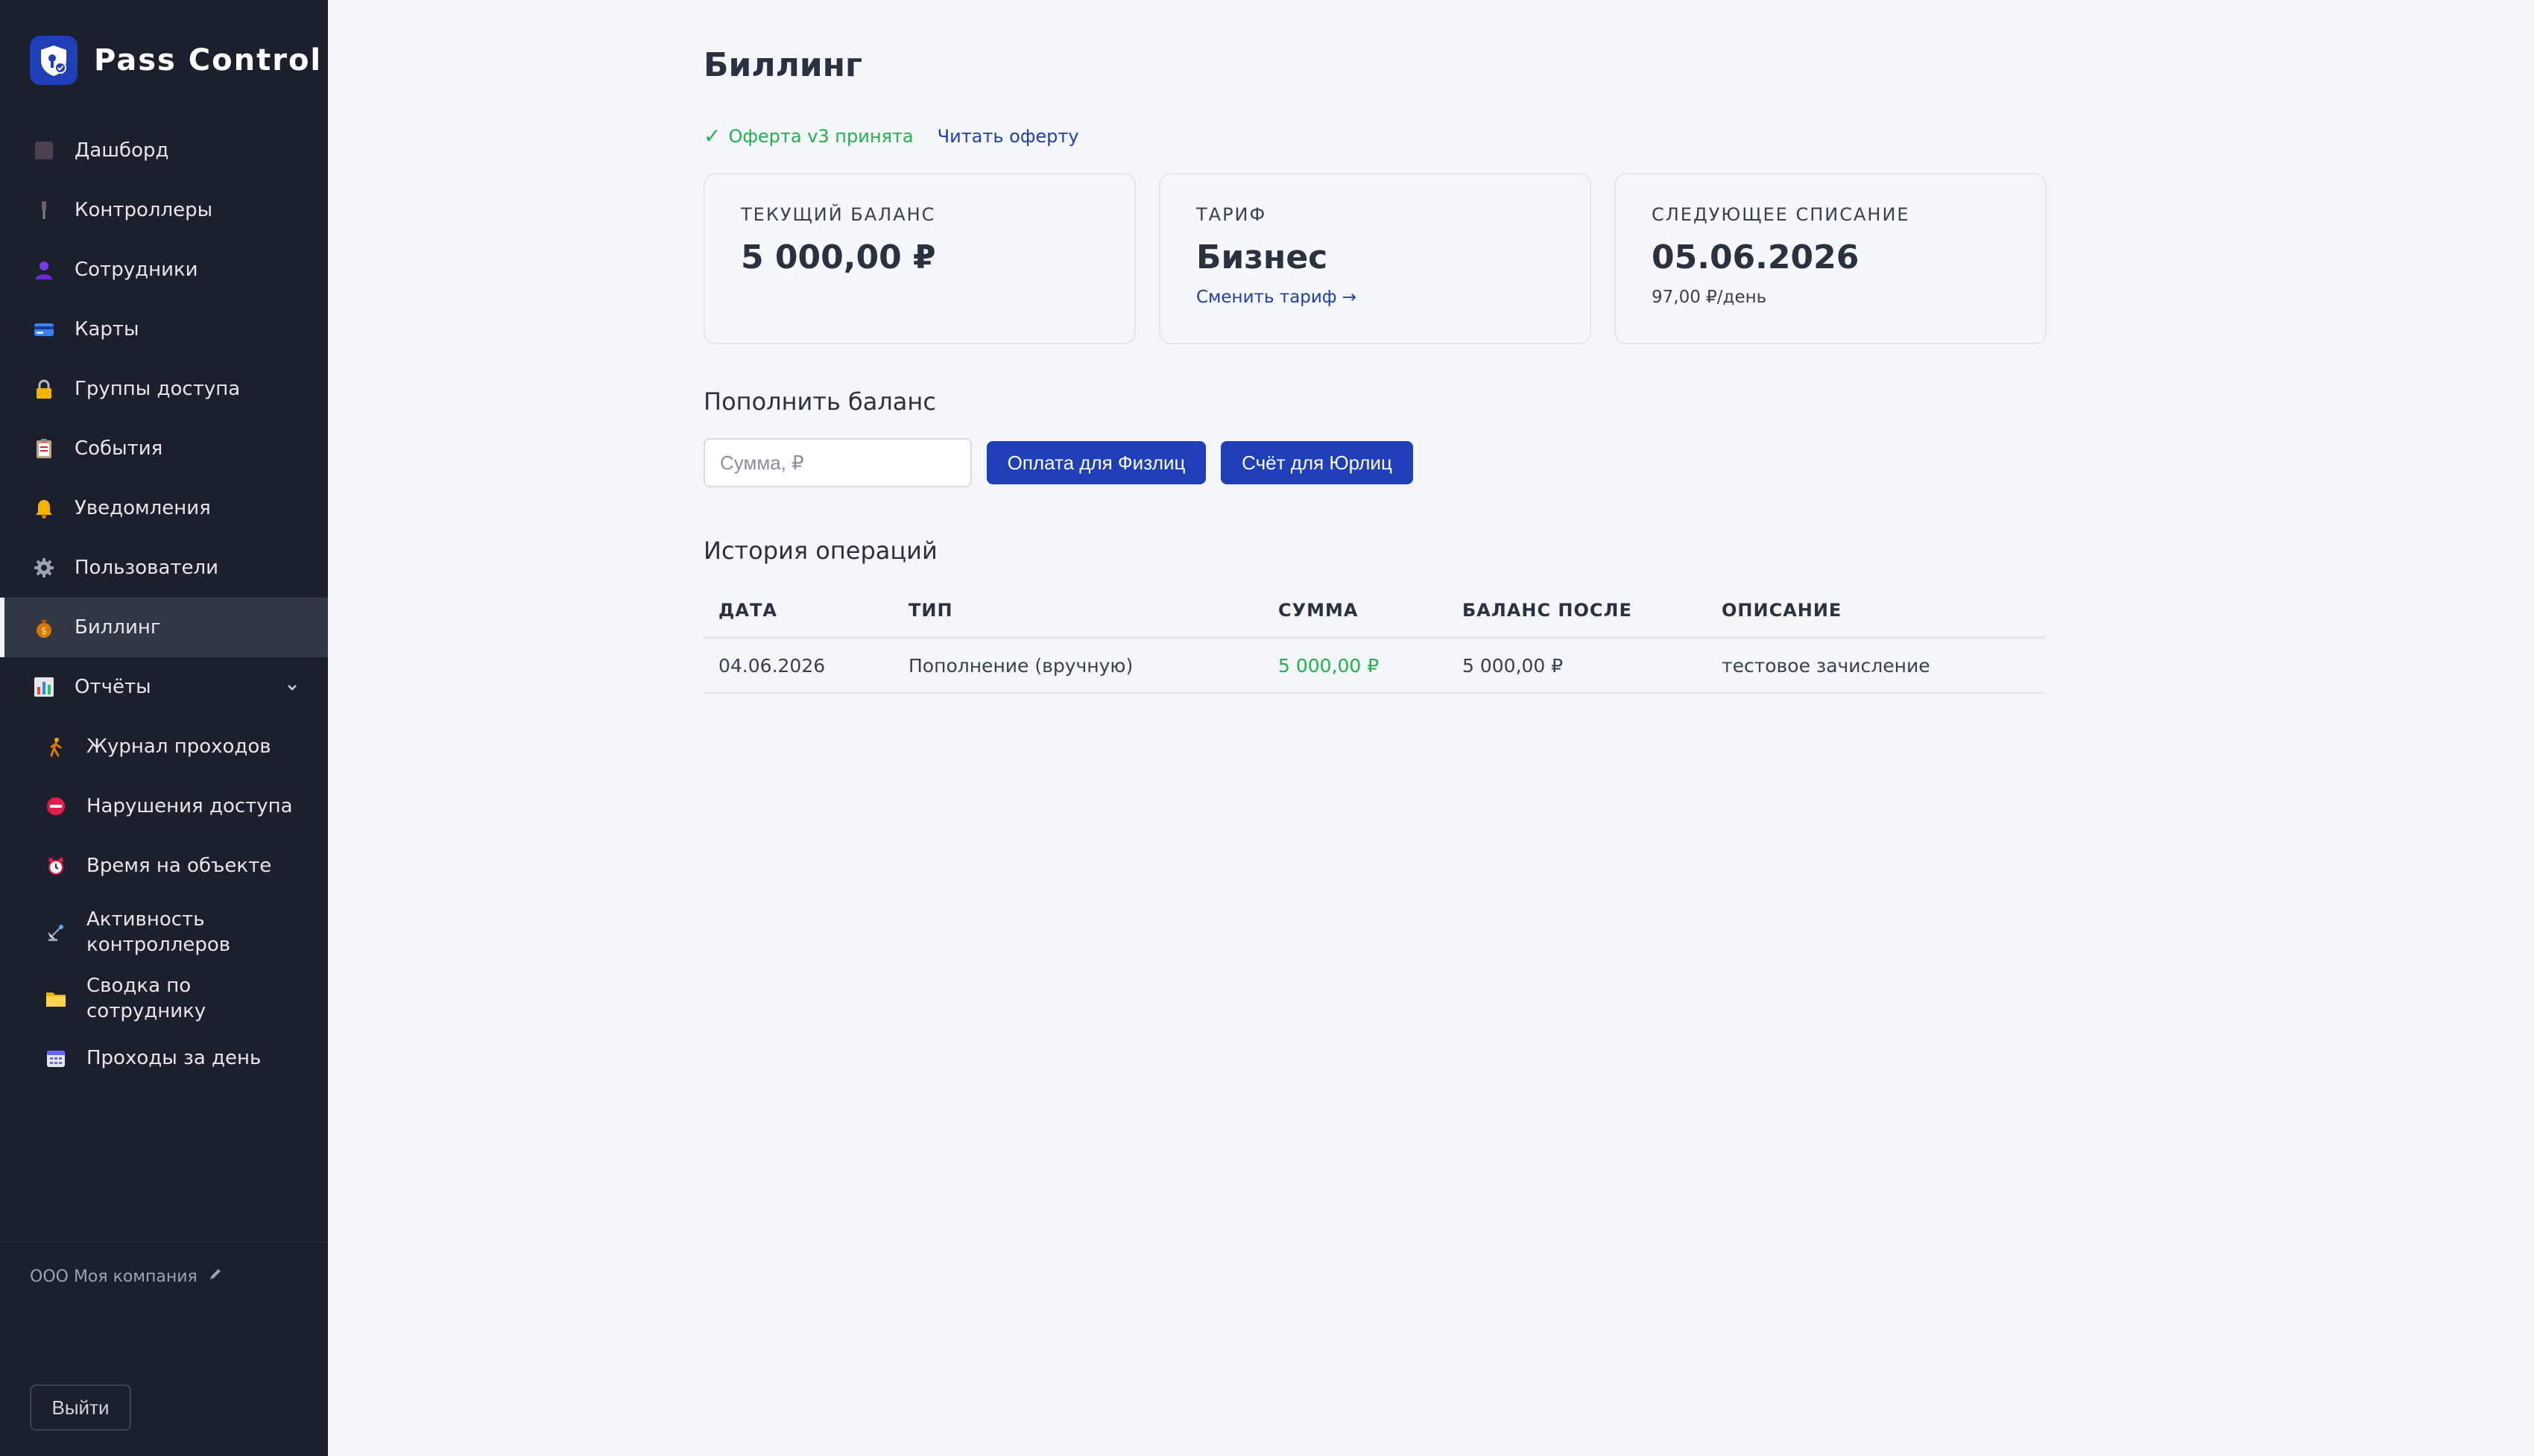 This screenshot has width=2534, height=1456. What do you see at coordinates (80, 1407) in the screenshot?
I see `logout-button: Выйти` at bounding box center [80, 1407].